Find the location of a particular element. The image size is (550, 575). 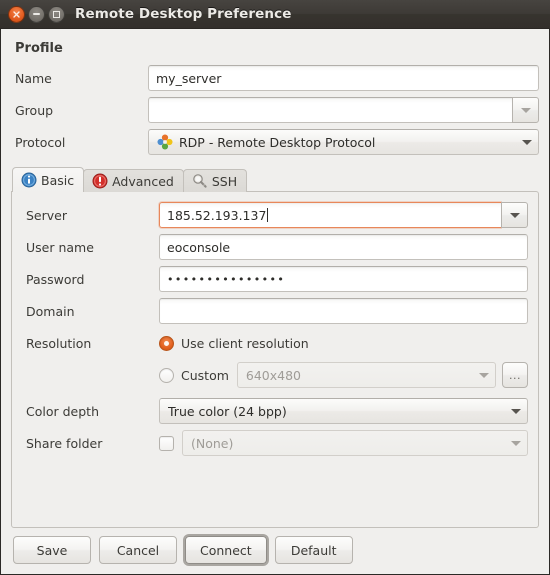

maximize-button is located at coordinates (56, 14).